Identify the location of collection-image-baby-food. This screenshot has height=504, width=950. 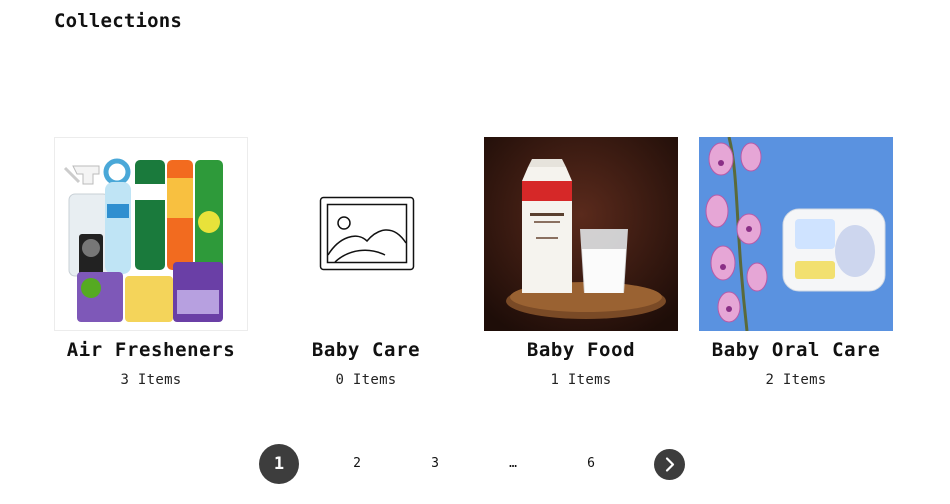
(581, 234).